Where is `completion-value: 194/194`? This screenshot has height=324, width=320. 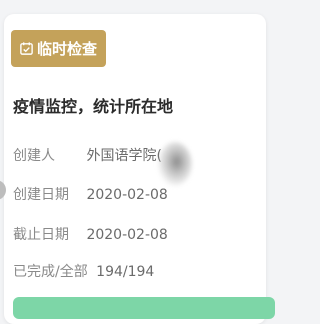 completion-value: 194/194 is located at coordinates (125, 272).